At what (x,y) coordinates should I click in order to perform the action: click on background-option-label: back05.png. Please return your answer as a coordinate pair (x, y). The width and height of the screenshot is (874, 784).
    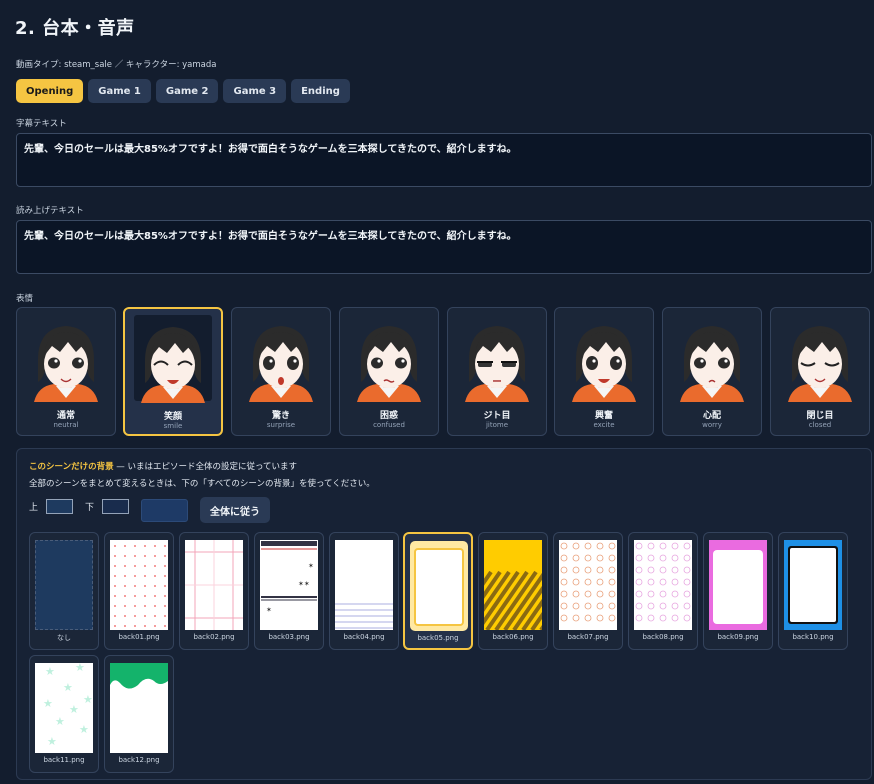
    Looking at the image, I should click on (438, 638).